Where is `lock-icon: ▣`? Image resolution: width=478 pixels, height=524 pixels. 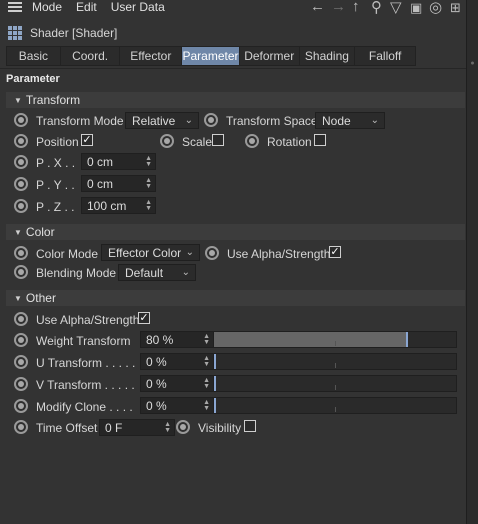 lock-icon: ▣ is located at coordinates (416, 8).